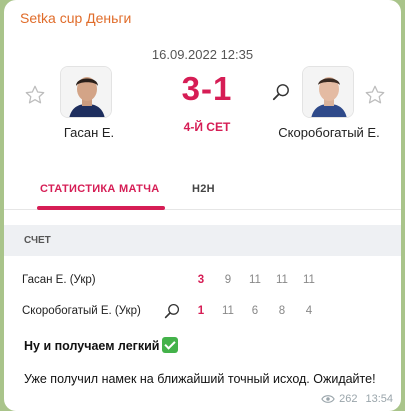 The width and height of the screenshot is (405, 411). What do you see at coordinates (379, 399) in the screenshot?
I see `message-time: 13:54` at bounding box center [379, 399].